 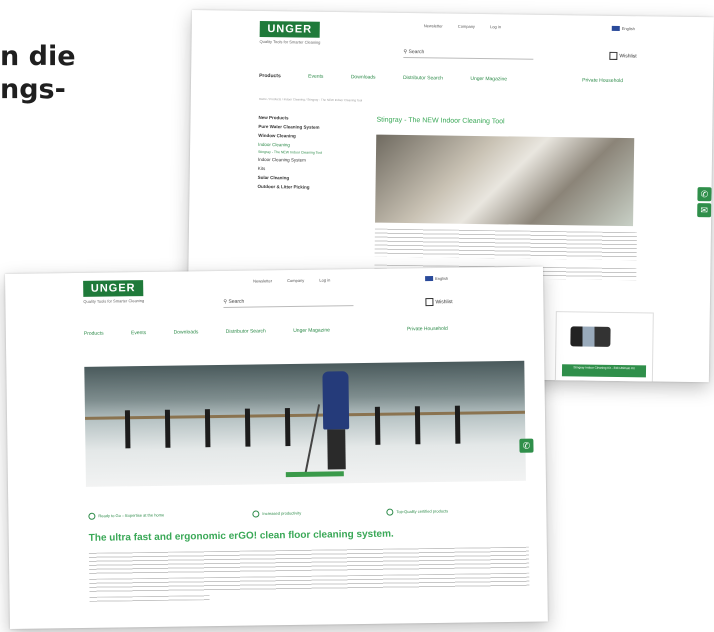 What do you see at coordinates (336, 449) in the screenshot?
I see `cleaner-legs` at bounding box center [336, 449].